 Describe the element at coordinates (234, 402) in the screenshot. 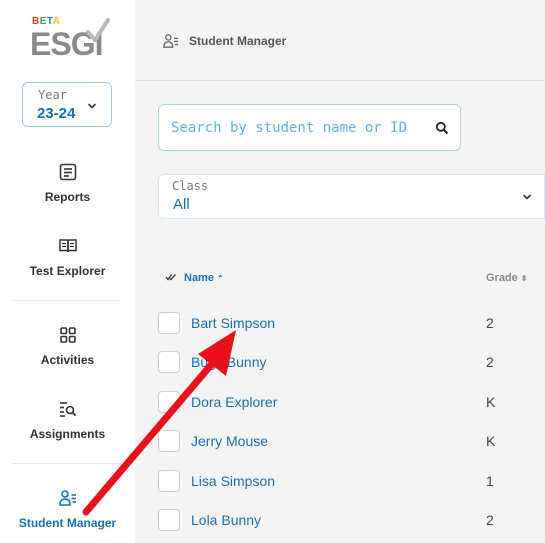

I see `student-name: Dora Explorer` at that location.